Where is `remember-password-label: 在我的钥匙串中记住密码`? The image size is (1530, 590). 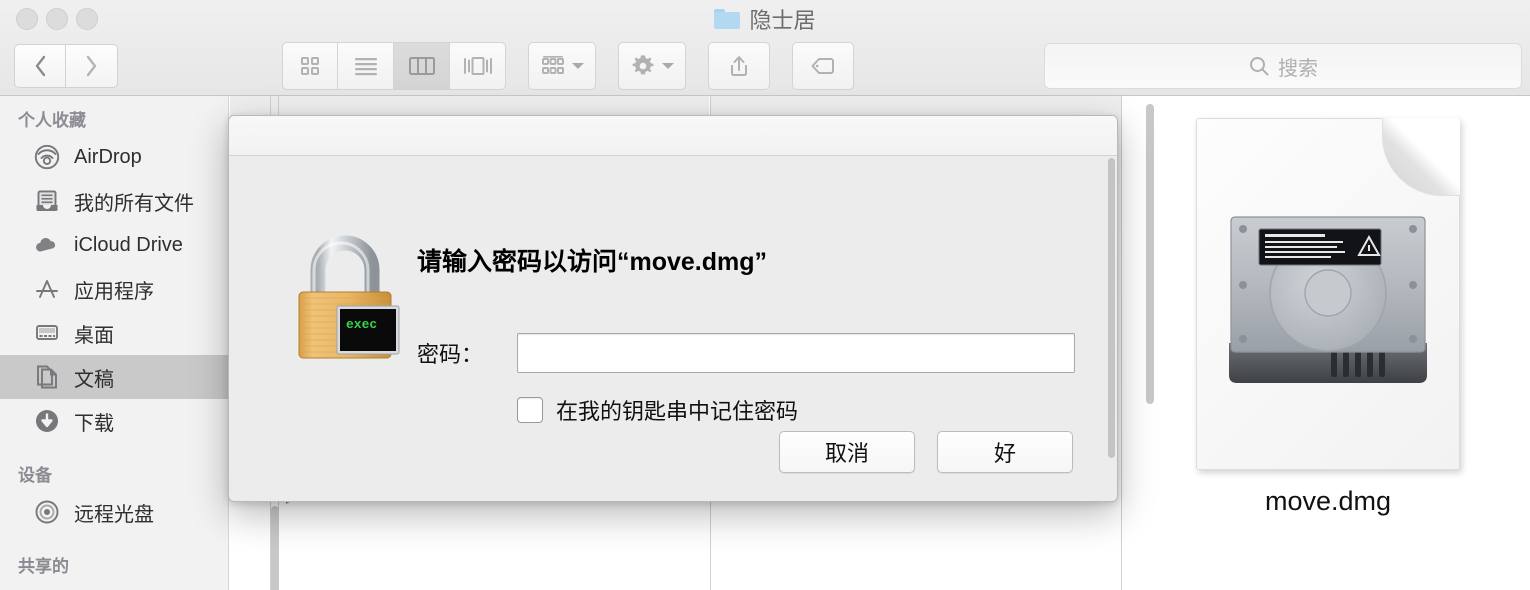 remember-password-label: 在我的钥匙串中记住密码 is located at coordinates (677, 411).